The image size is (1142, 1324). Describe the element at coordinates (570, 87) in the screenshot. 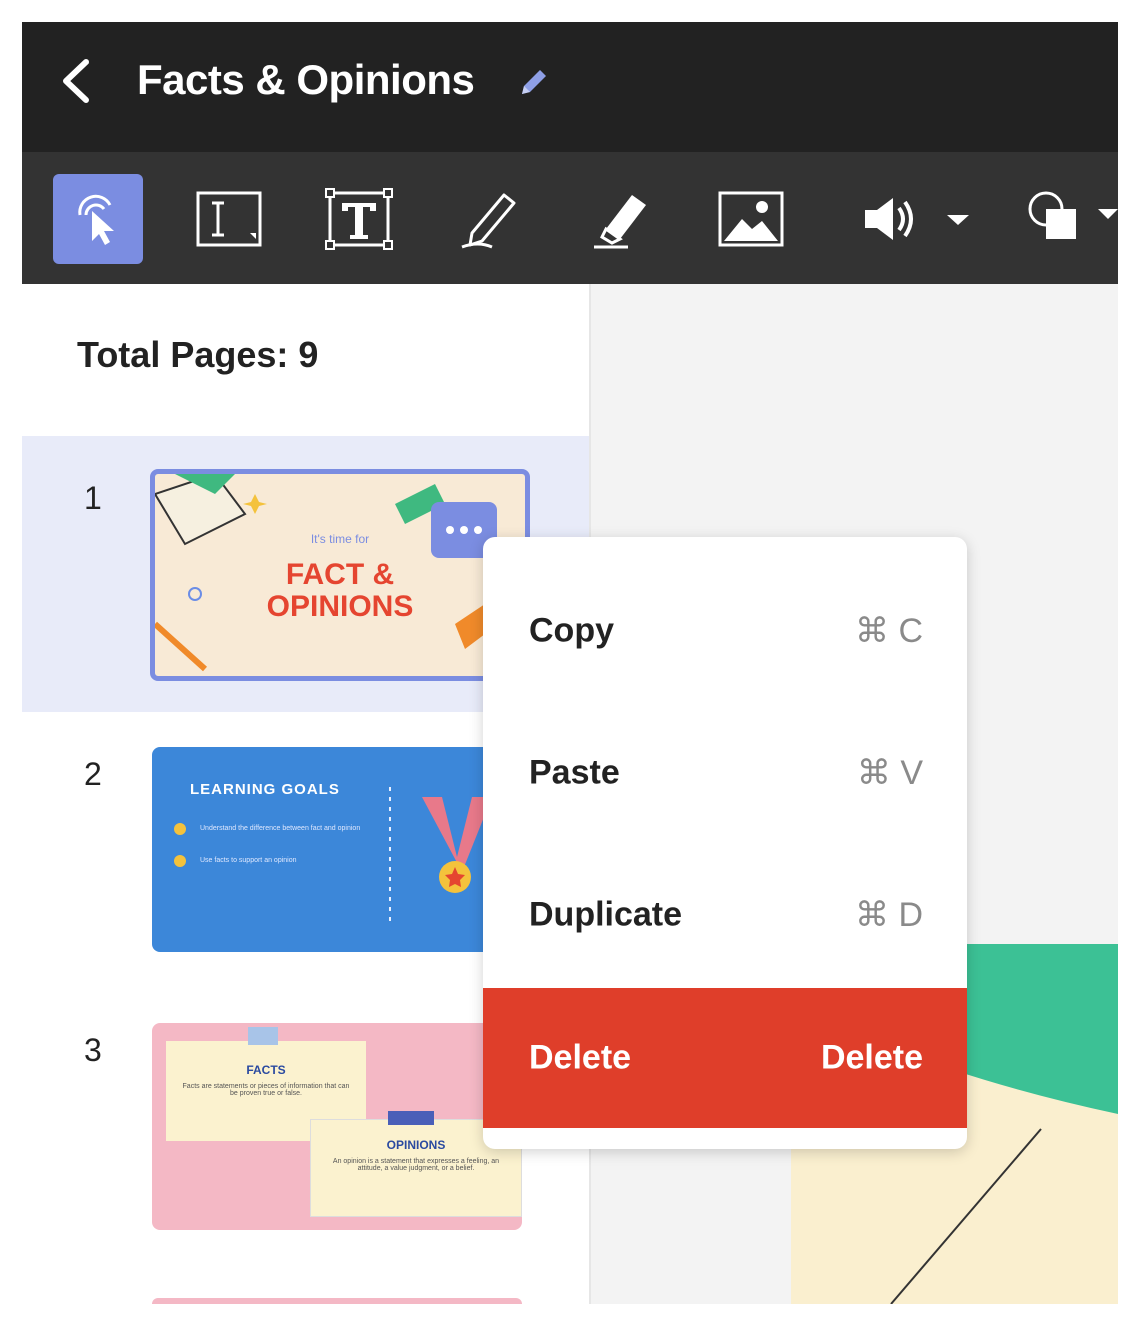

I see `title-bar: Facts & Opinions` at that location.